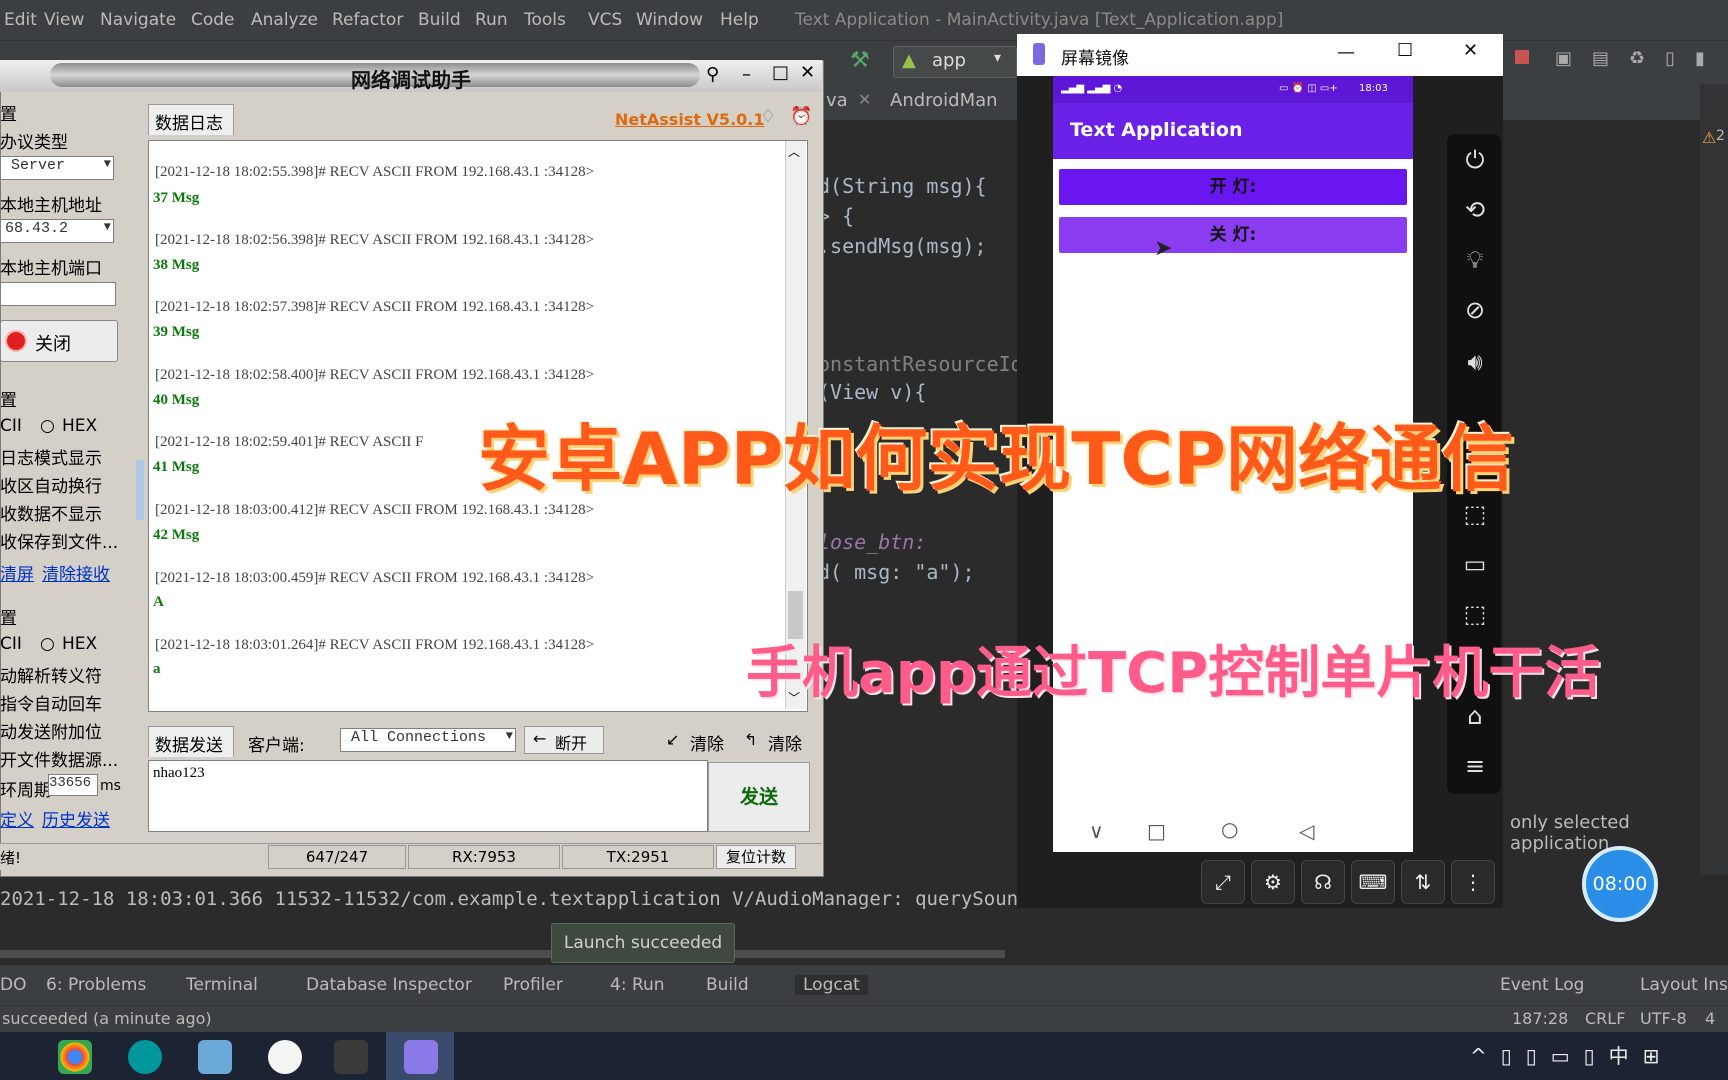 Image resolution: width=1728 pixels, height=1080 pixels. Describe the element at coordinates (756, 857) in the screenshot. I see `reset-count-button: 复位计数` at that location.